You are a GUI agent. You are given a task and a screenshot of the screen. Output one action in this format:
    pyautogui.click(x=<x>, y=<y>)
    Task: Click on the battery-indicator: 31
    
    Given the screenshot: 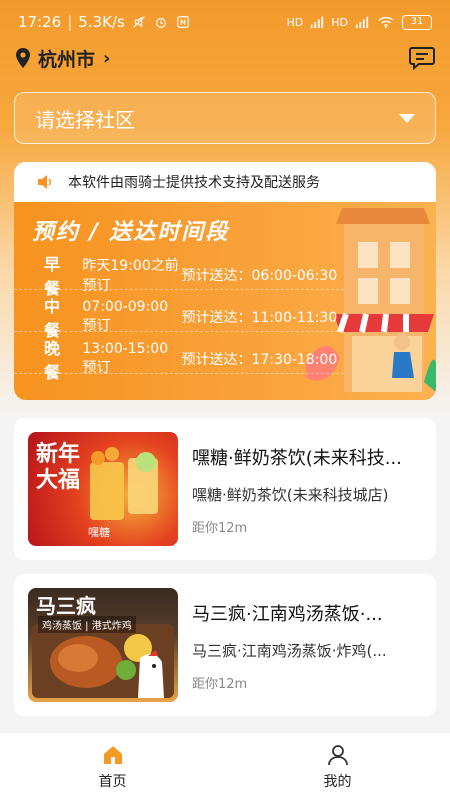 What is the action you would take?
    pyautogui.click(x=417, y=22)
    